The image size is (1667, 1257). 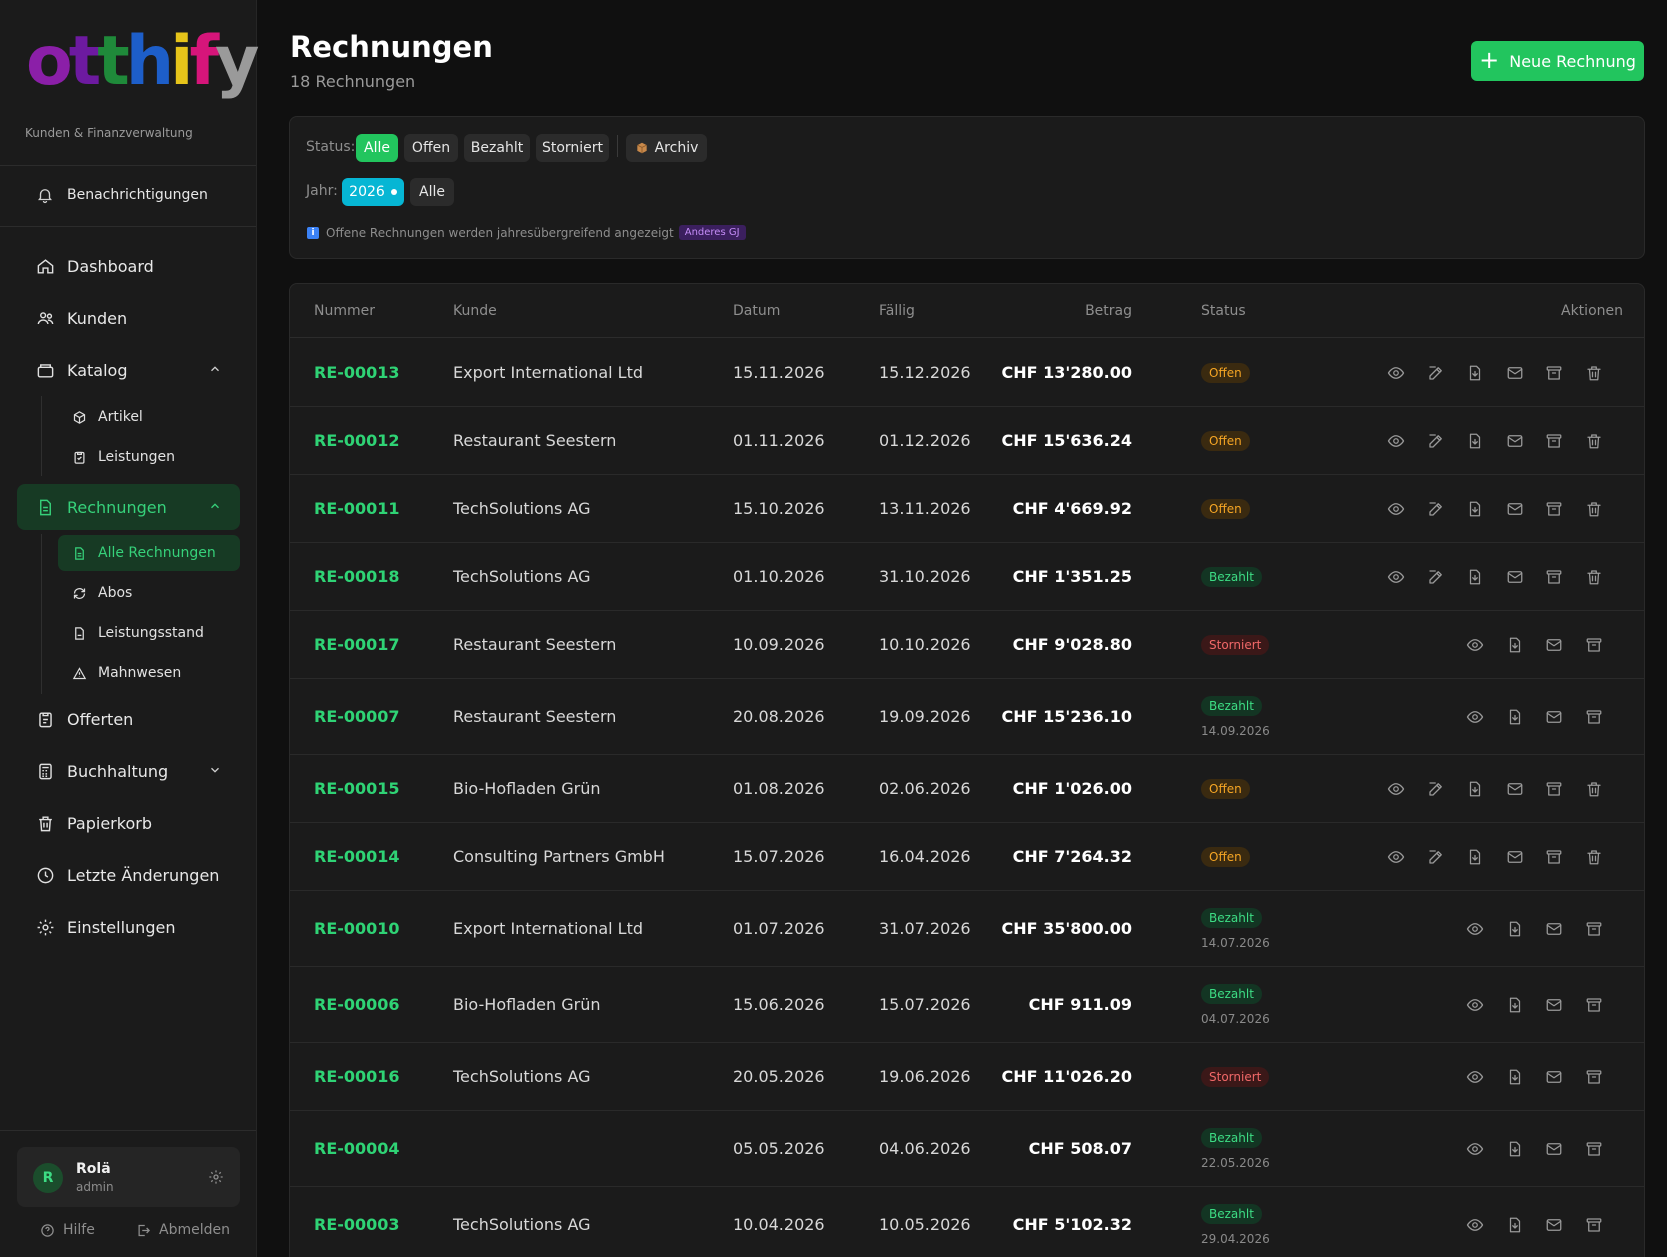 I want to click on logout-link: Abmelden, so click(x=183, y=1230).